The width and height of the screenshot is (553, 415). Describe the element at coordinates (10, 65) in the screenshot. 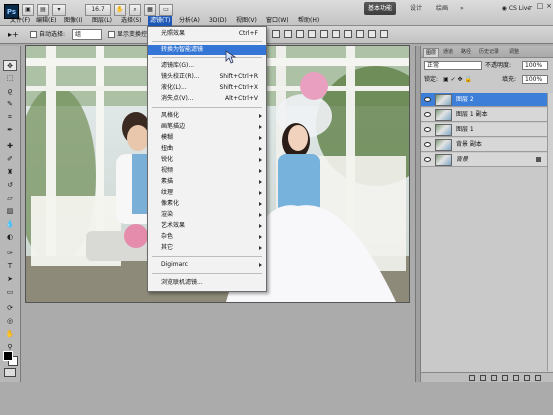

I see `move-tool-icon: ✥` at that location.